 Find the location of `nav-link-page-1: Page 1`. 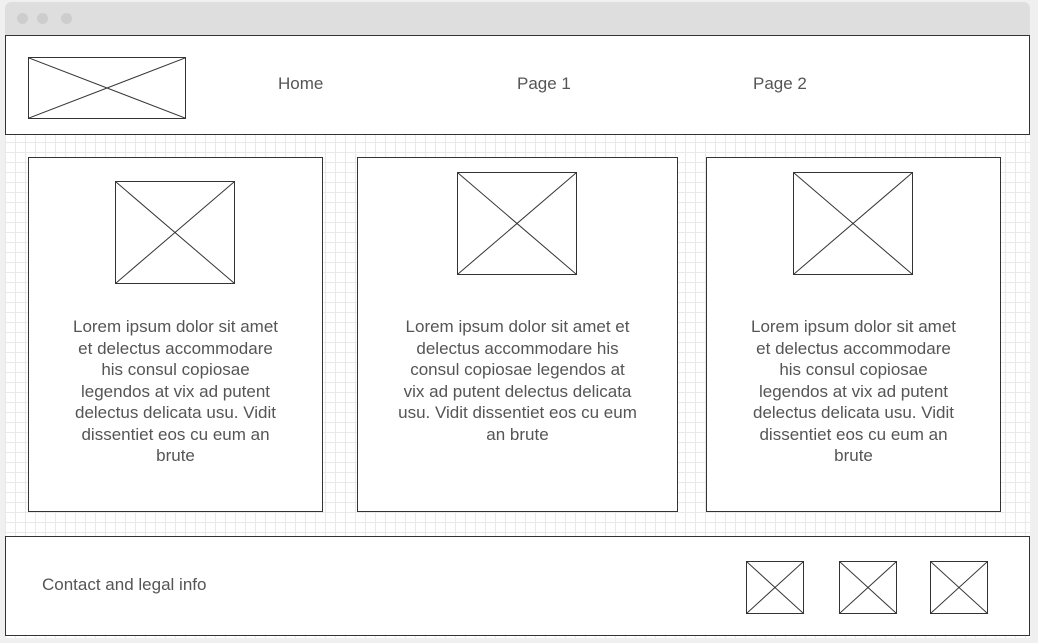

nav-link-page-1: Page 1 is located at coordinates (544, 84).